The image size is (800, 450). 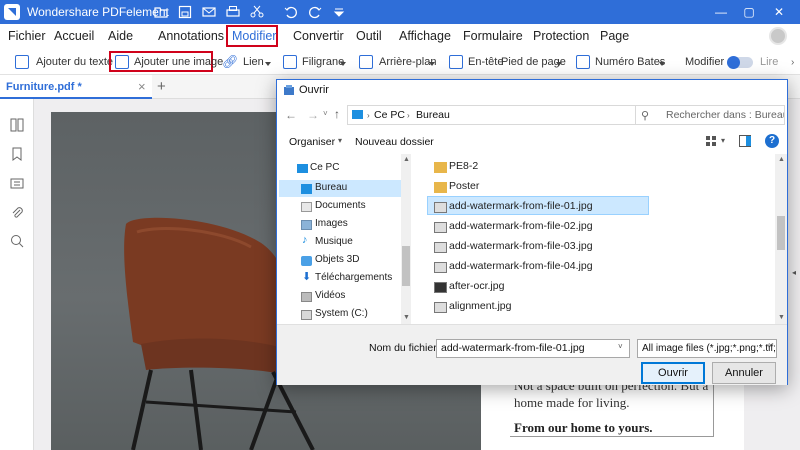 I want to click on recent-dropdown-icon: ˅, so click(x=325, y=113).